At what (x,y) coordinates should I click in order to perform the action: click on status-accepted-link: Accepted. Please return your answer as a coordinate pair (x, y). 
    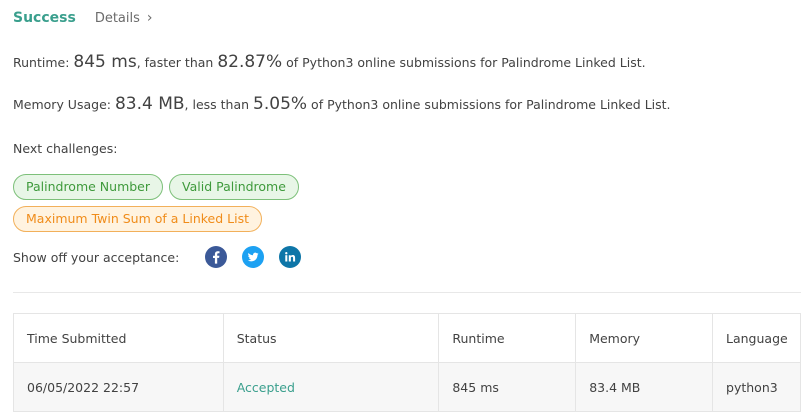
    Looking at the image, I should click on (266, 387).